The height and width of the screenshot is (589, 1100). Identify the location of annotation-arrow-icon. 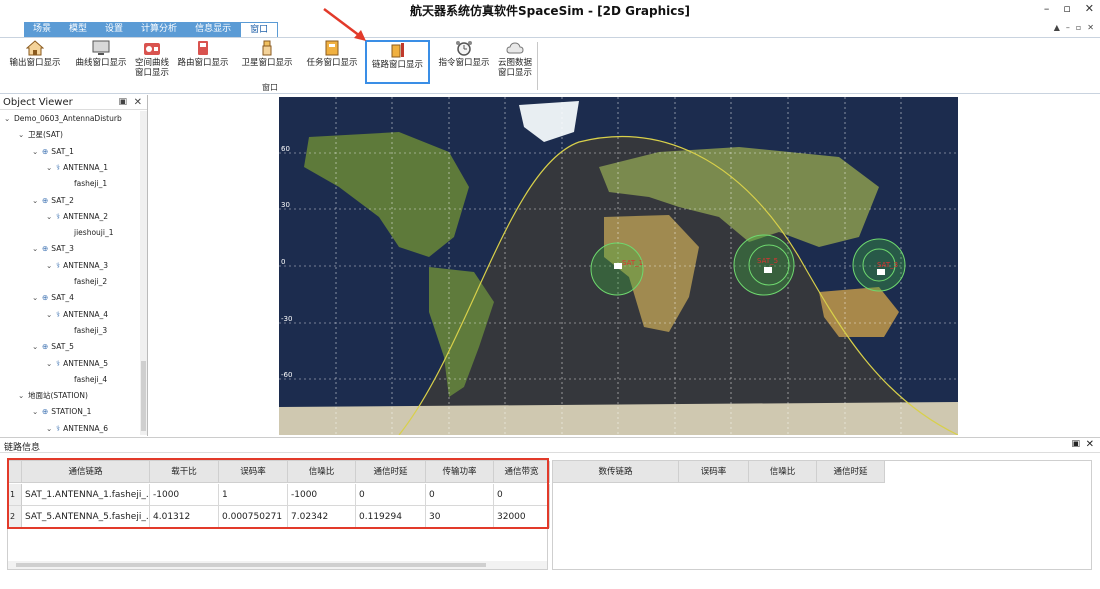
(344, 24).